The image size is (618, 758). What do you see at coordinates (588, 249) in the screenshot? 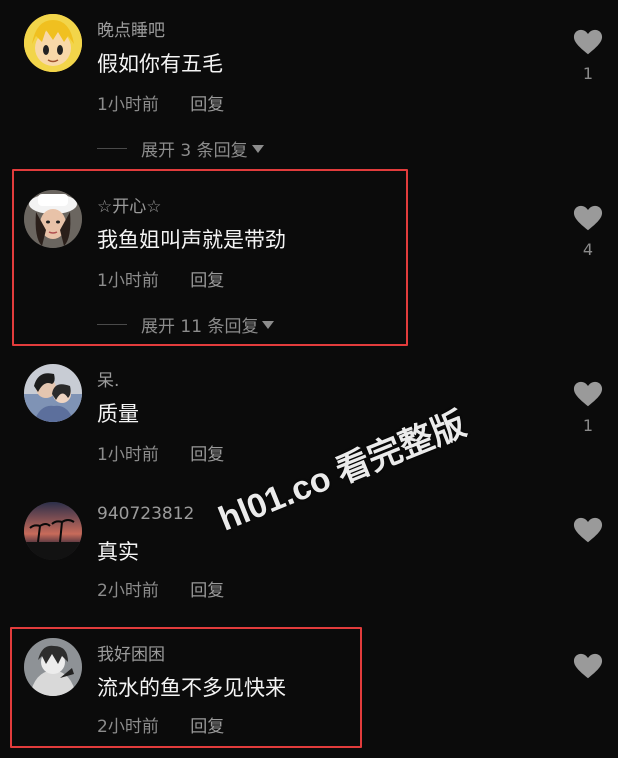
I see `like-count: 4` at bounding box center [588, 249].